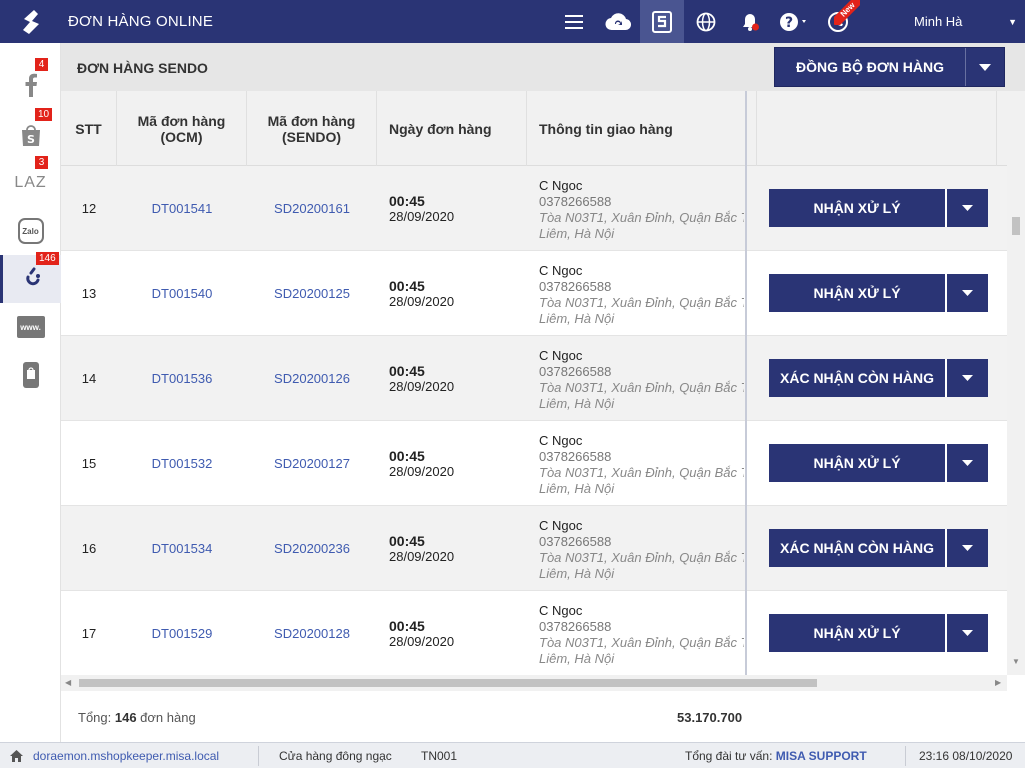 The image size is (1025, 768). I want to click on cell-sendo-order-link: SD20200161, so click(312, 208).